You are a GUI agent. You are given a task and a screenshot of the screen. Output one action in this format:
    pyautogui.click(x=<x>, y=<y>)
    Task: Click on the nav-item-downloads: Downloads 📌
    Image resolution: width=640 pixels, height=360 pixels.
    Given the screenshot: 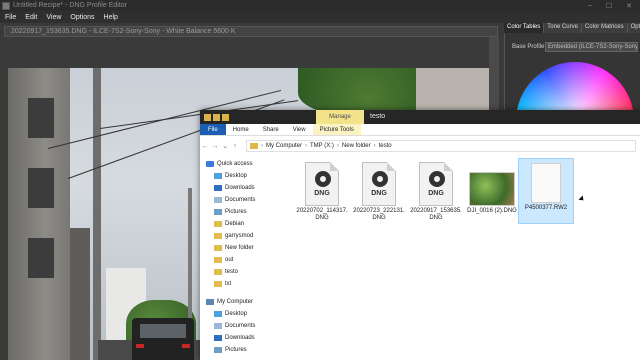 What is the action you would take?
    pyautogui.click(x=252, y=187)
    